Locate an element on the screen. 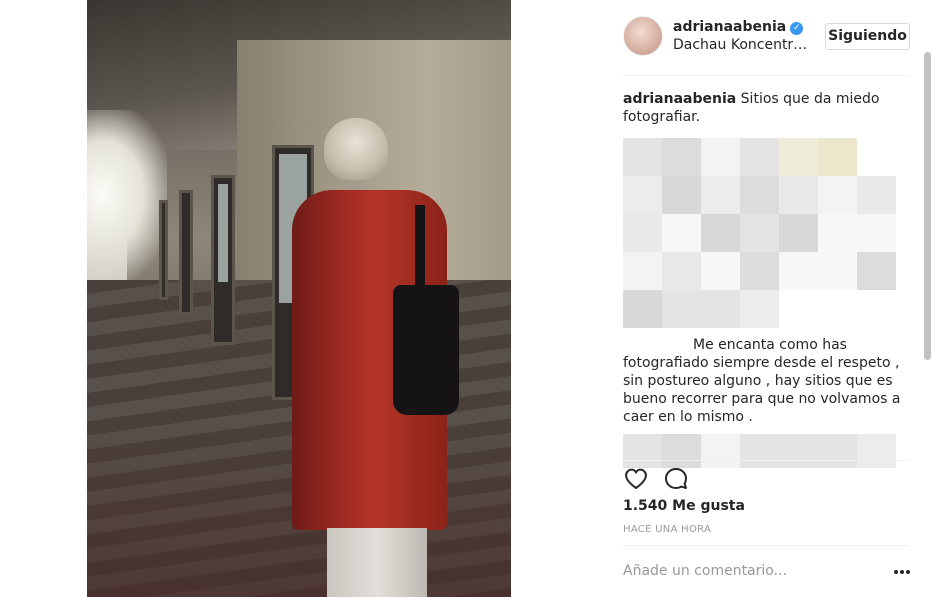 Image resolution: width=932 pixels, height=597 pixels. comment-bubble-icon is located at coordinates (676, 479).